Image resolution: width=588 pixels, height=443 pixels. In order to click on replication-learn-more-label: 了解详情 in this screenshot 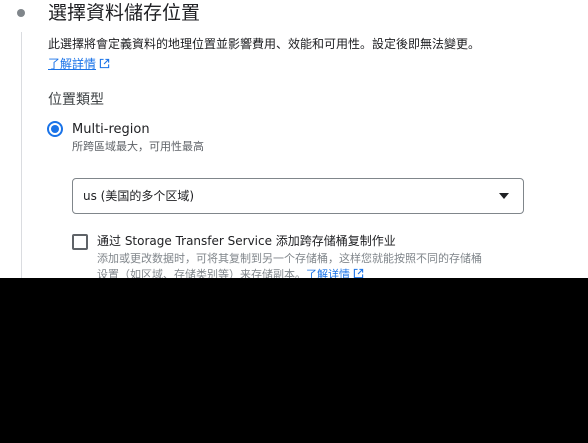, I will do `click(328, 273)`.